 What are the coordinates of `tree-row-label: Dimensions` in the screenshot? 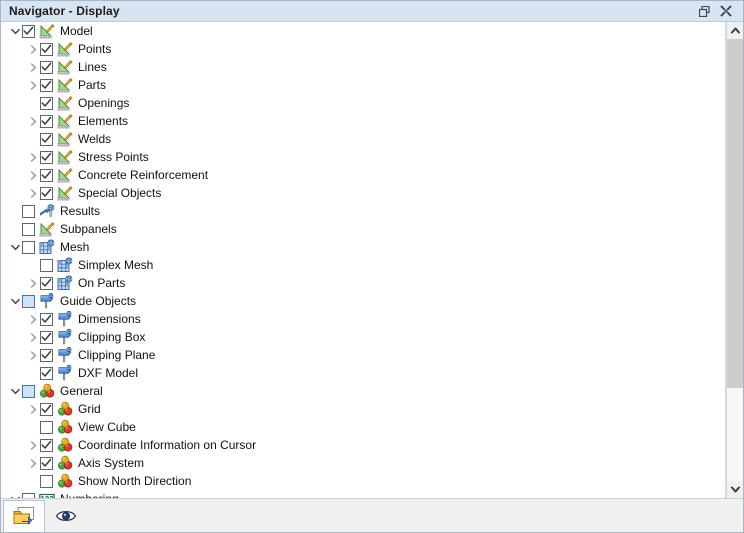 It's located at (109, 319).